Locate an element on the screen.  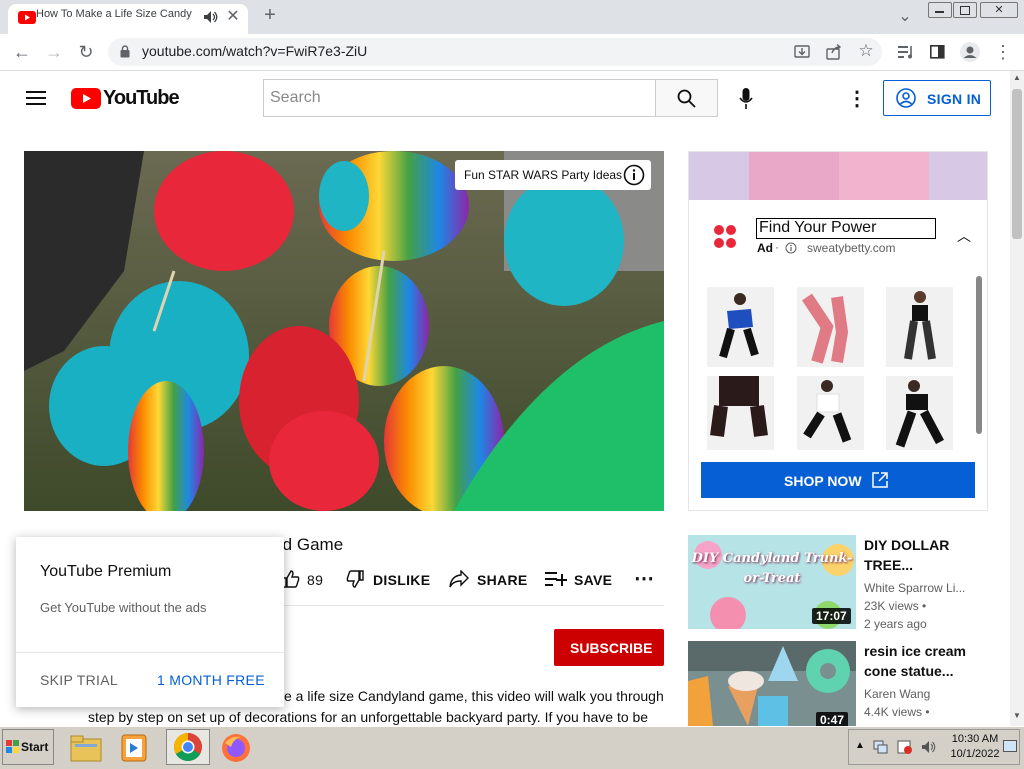
dislike-thumb-icon is located at coordinates (355, 579).